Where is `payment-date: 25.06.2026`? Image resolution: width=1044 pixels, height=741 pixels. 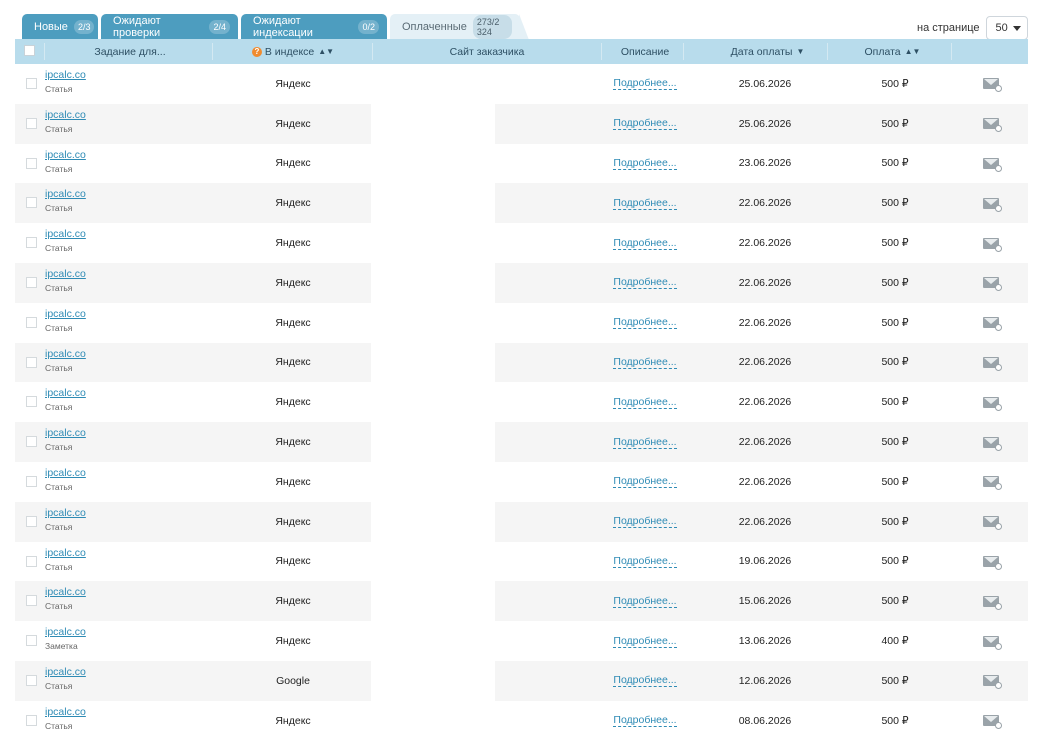 payment-date: 25.06.2026 is located at coordinates (765, 123).